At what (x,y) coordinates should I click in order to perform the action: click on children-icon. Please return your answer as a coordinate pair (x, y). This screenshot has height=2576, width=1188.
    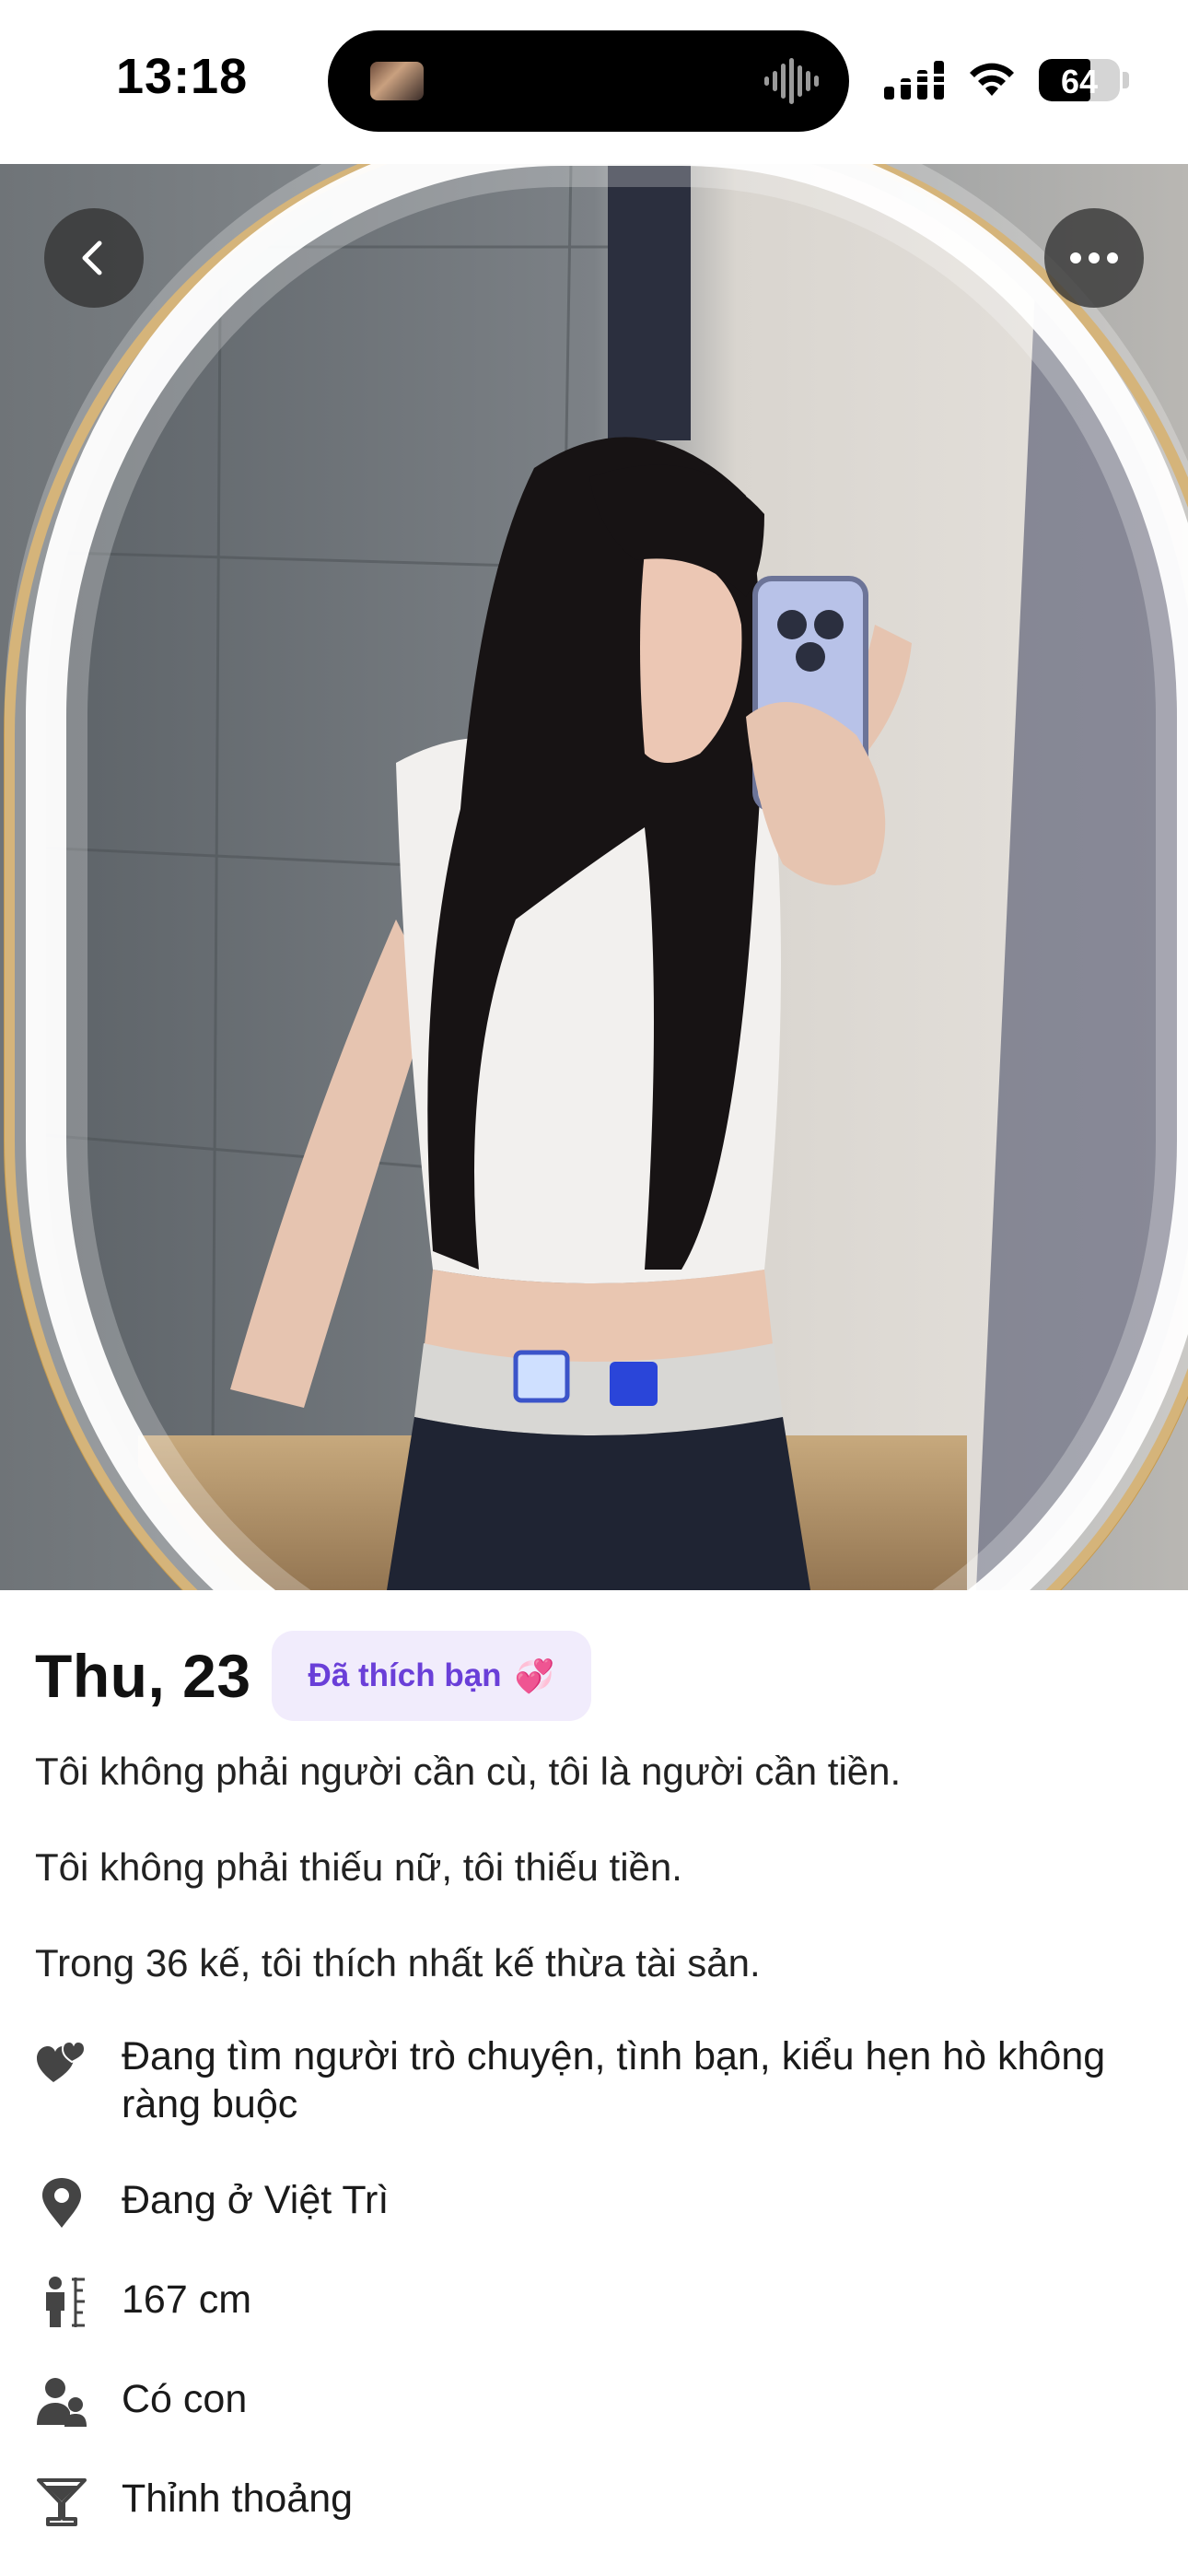
    Looking at the image, I should click on (61, 2402).